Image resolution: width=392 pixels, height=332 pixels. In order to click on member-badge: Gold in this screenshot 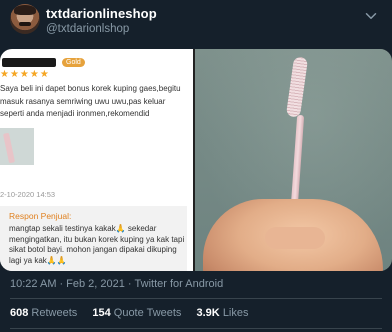, I will do `click(73, 62)`.